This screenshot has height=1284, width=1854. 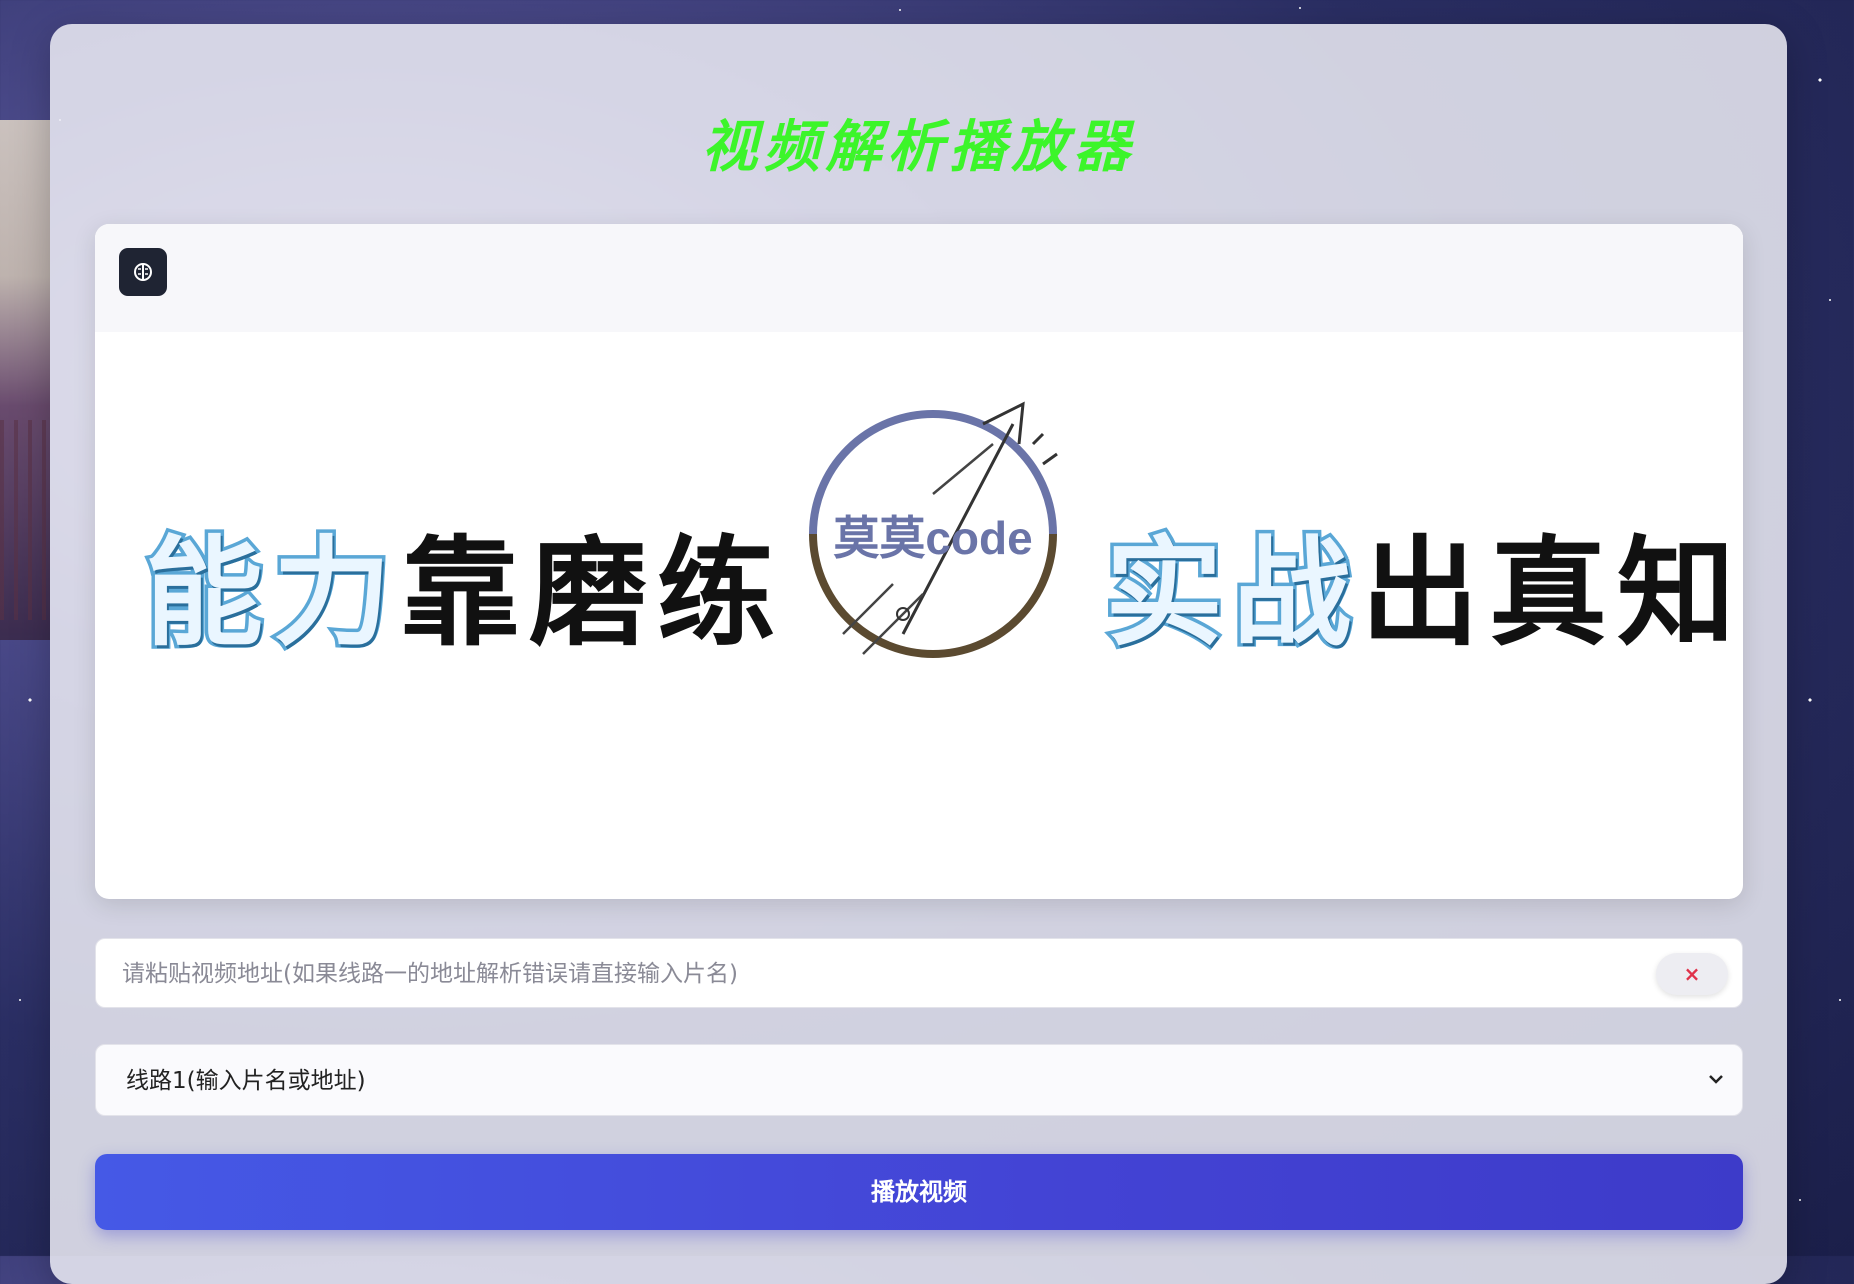 I want to click on close-icon: ×, so click(x=1692, y=974).